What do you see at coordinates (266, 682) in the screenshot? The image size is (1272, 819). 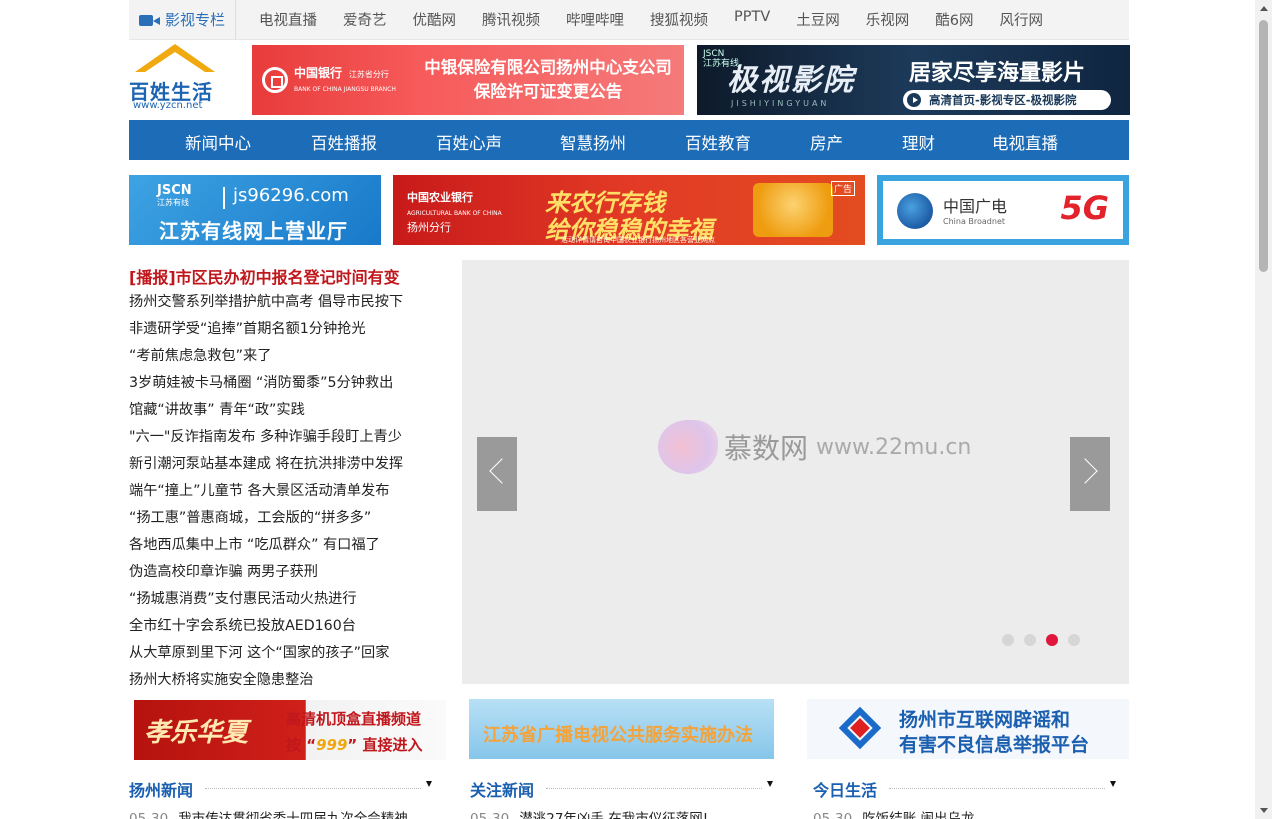 I see `list-item: 扬州大桥将实施安全隐患整治` at bounding box center [266, 682].